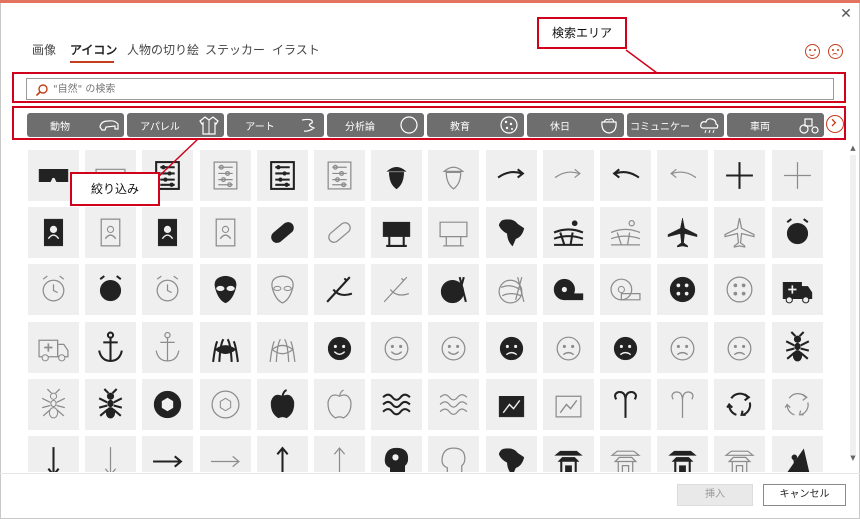  Describe the element at coordinates (853, 148) in the screenshot. I see `scroll-up-icon: ▲` at that location.